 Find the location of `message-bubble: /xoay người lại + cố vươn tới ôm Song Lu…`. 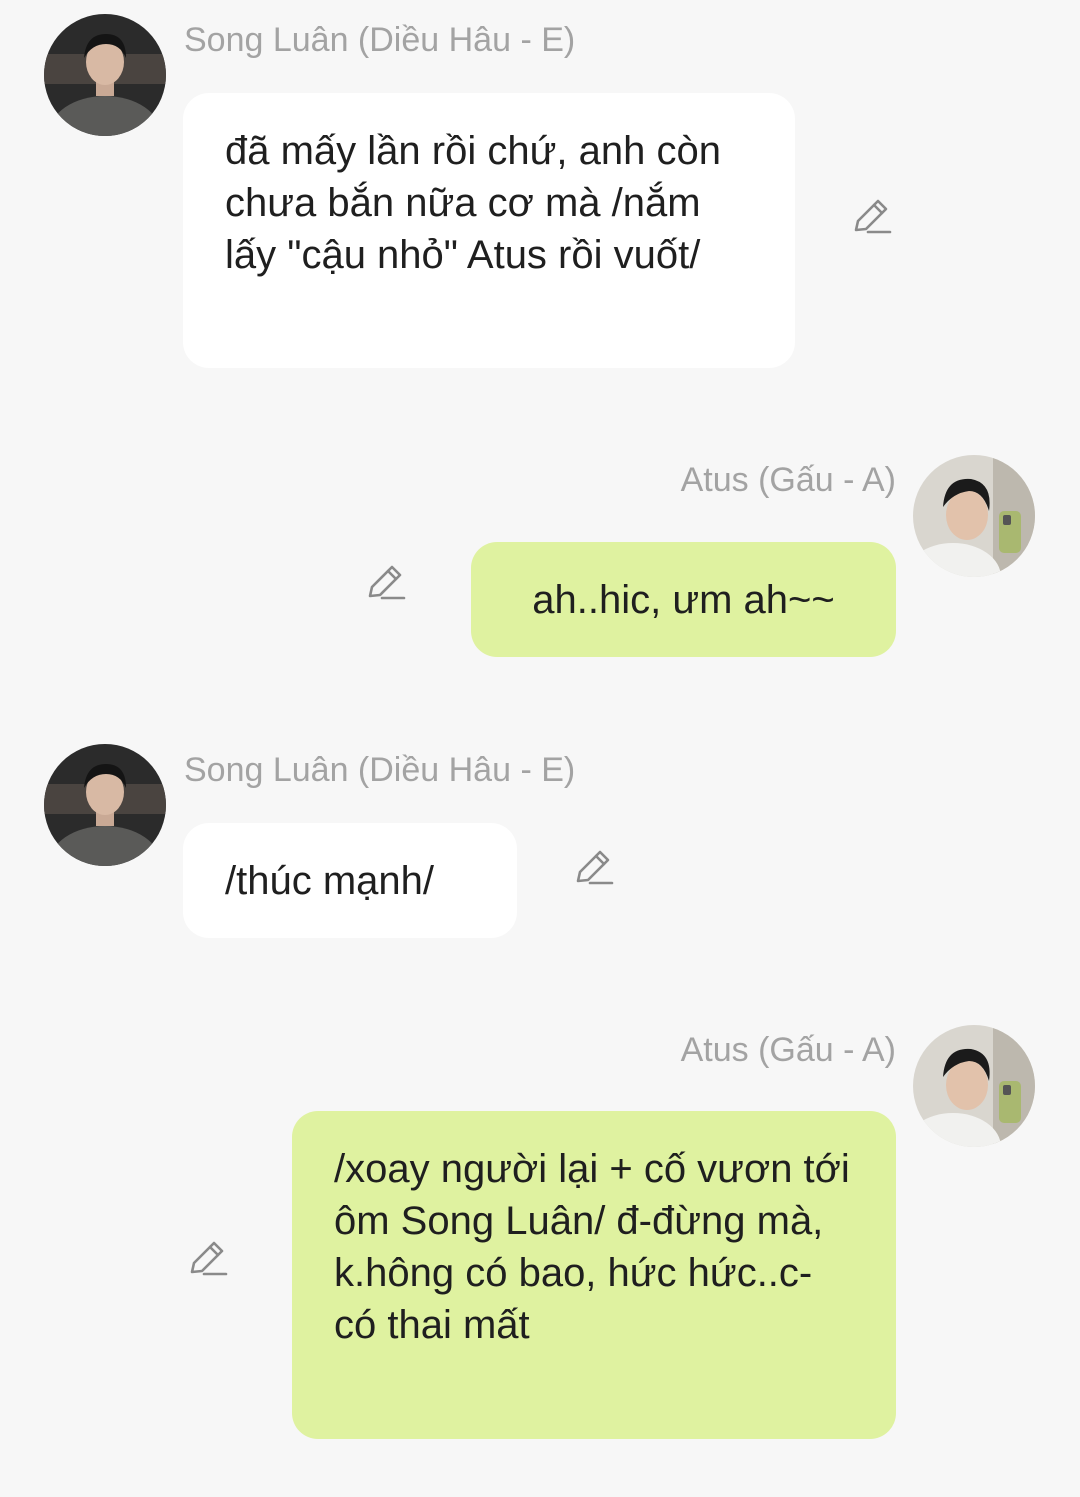

message-bubble: /xoay người lại + cố vươn tới ôm Song Lu… is located at coordinates (594, 1275).